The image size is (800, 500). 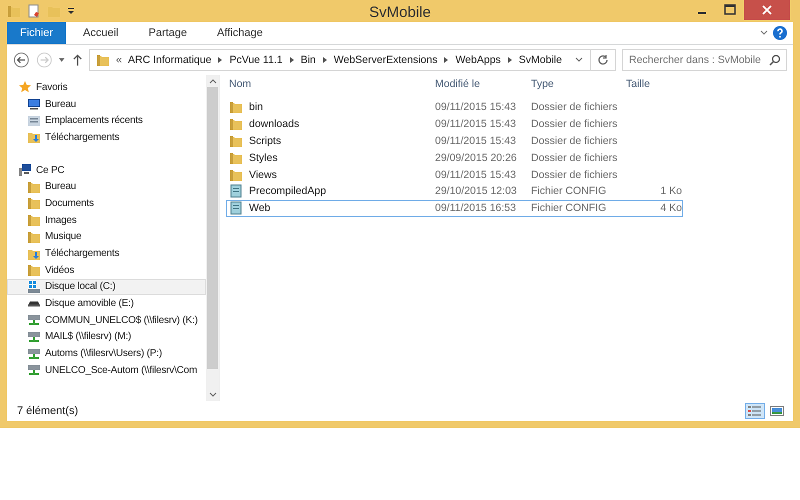 I want to click on up-arrow-icon, so click(x=77, y=60).